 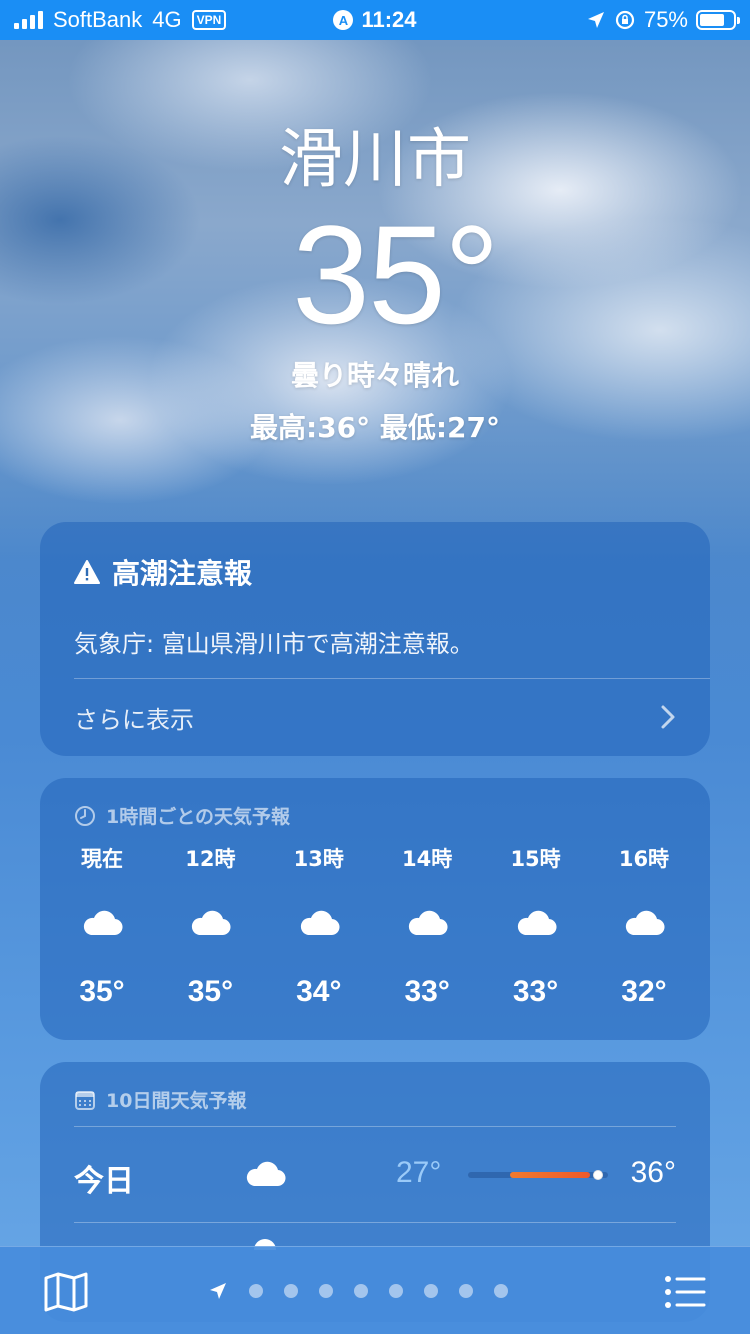 I want to click on map-icon, so click(x=66, y=1292).